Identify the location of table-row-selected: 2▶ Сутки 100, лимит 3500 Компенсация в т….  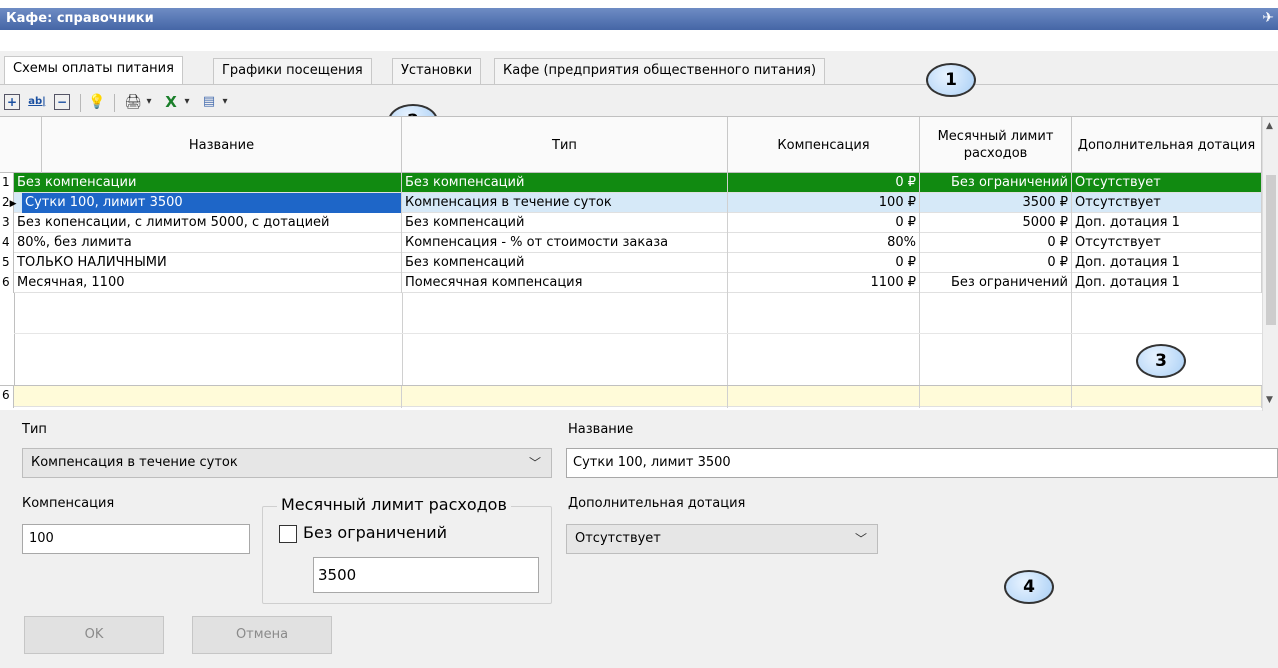
(631, 203).